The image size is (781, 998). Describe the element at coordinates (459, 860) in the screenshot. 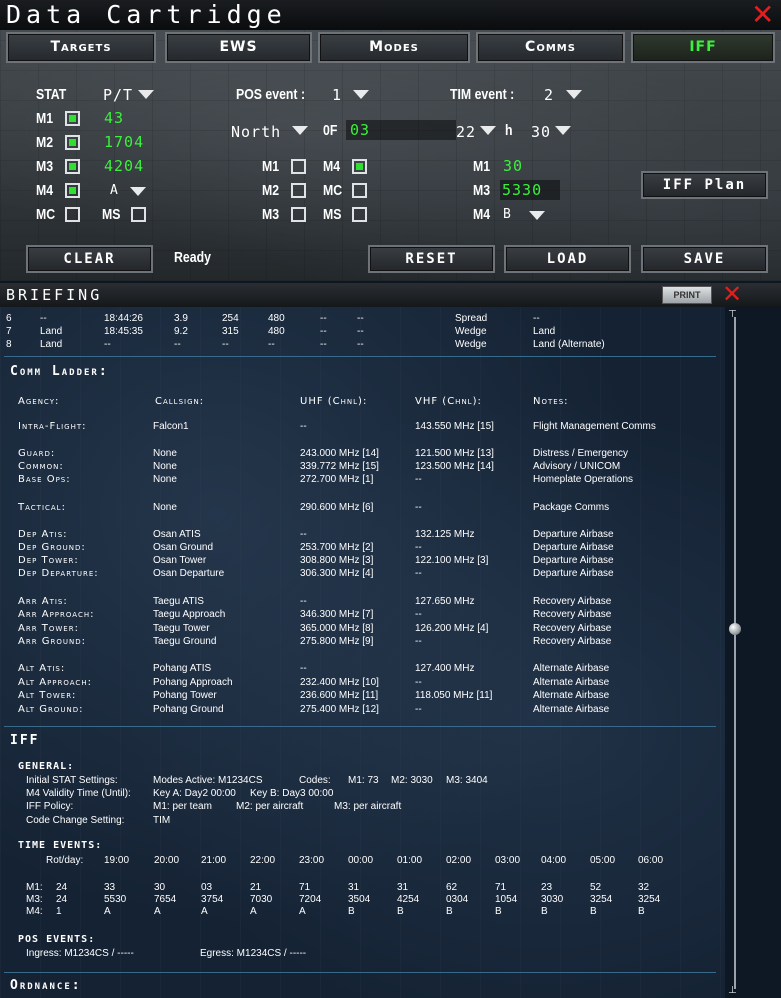

I see `time-event-hour: 02:00` at that location.